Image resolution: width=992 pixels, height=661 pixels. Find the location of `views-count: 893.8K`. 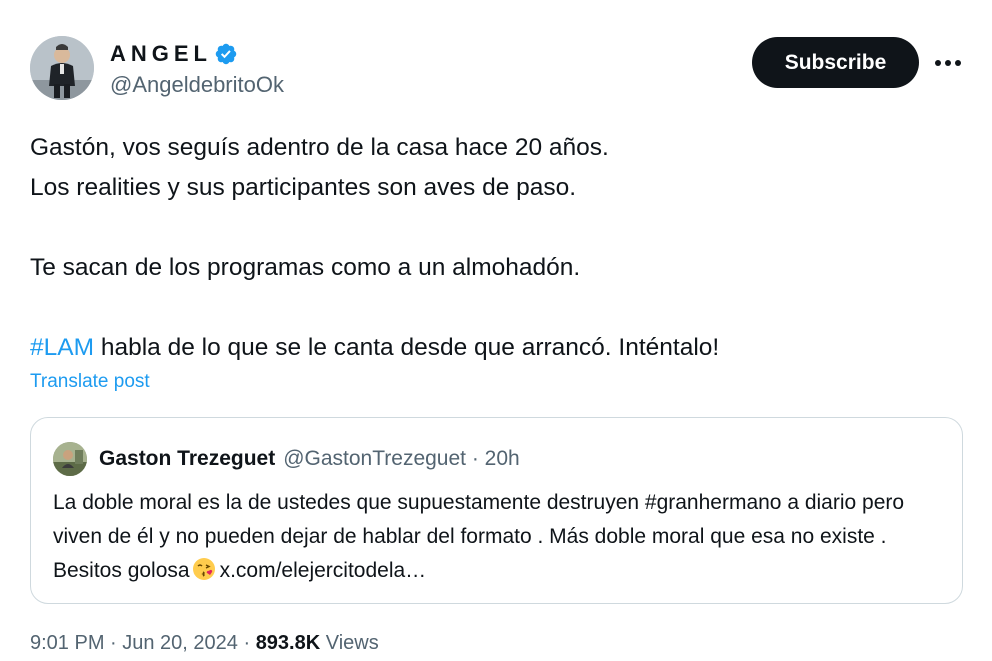

views-count: 893.8K is located at coordinates (288, 643).